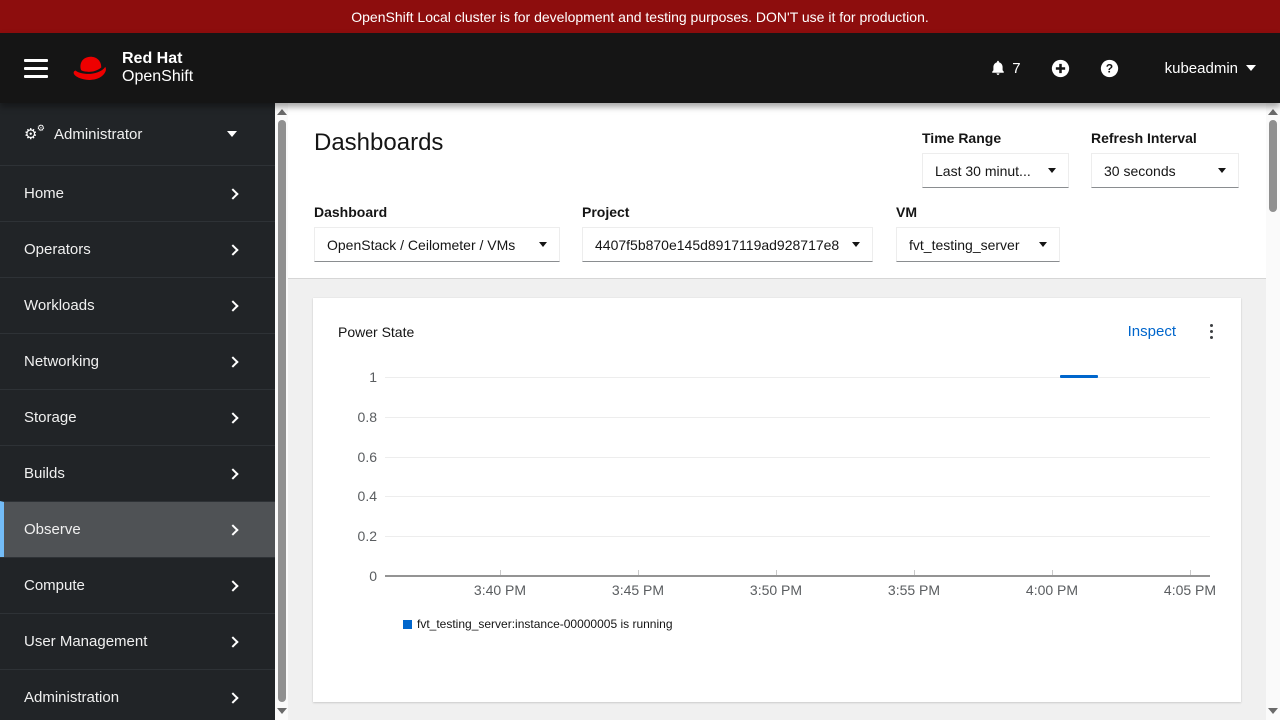 This screenshot has height=720, width=1280. What do you see at coordinates (367, 417) in the screenshot?
I see `y-tick-label: 0.8` at bounding box center [367, 417].